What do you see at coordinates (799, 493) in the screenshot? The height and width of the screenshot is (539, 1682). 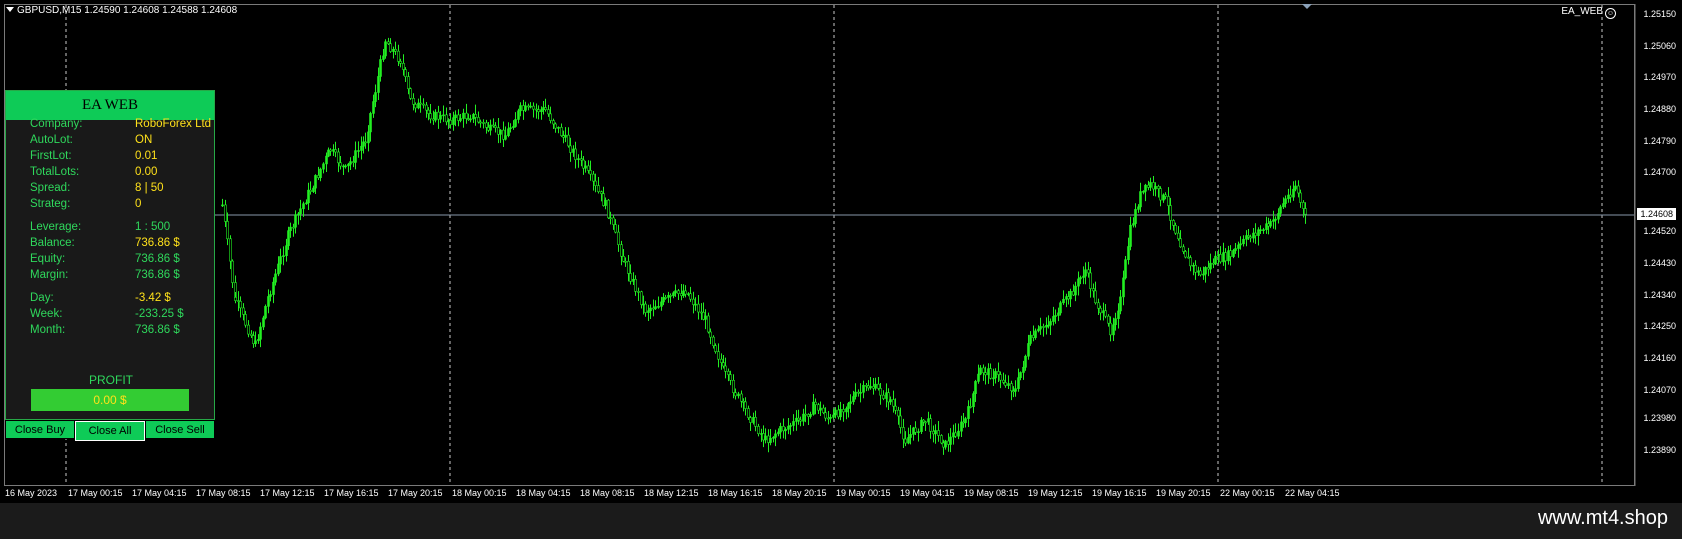 I see `time-tick: 18 May 20:15` at bounding box center [799, 493].